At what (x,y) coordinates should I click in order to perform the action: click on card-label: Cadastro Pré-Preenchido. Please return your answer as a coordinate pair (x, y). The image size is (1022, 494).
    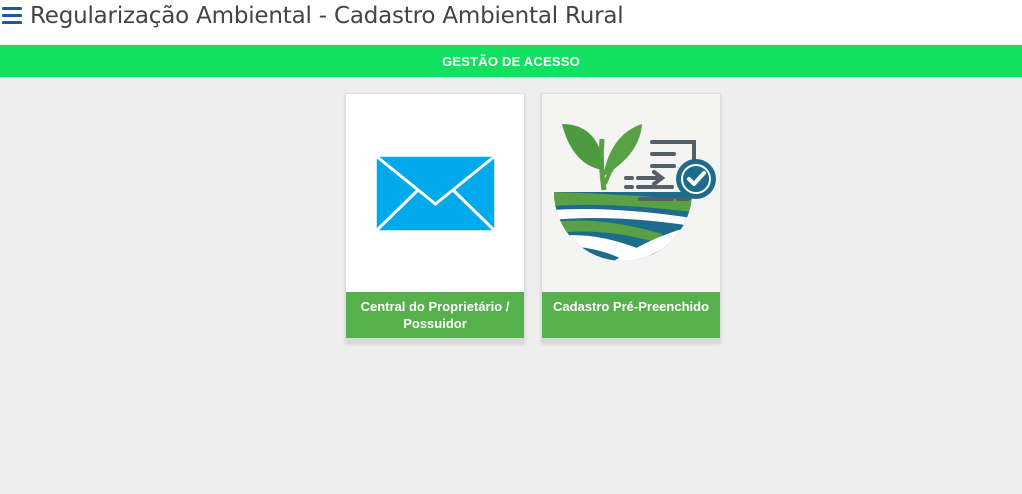
    Looking at the image, I should click on (631, 315).